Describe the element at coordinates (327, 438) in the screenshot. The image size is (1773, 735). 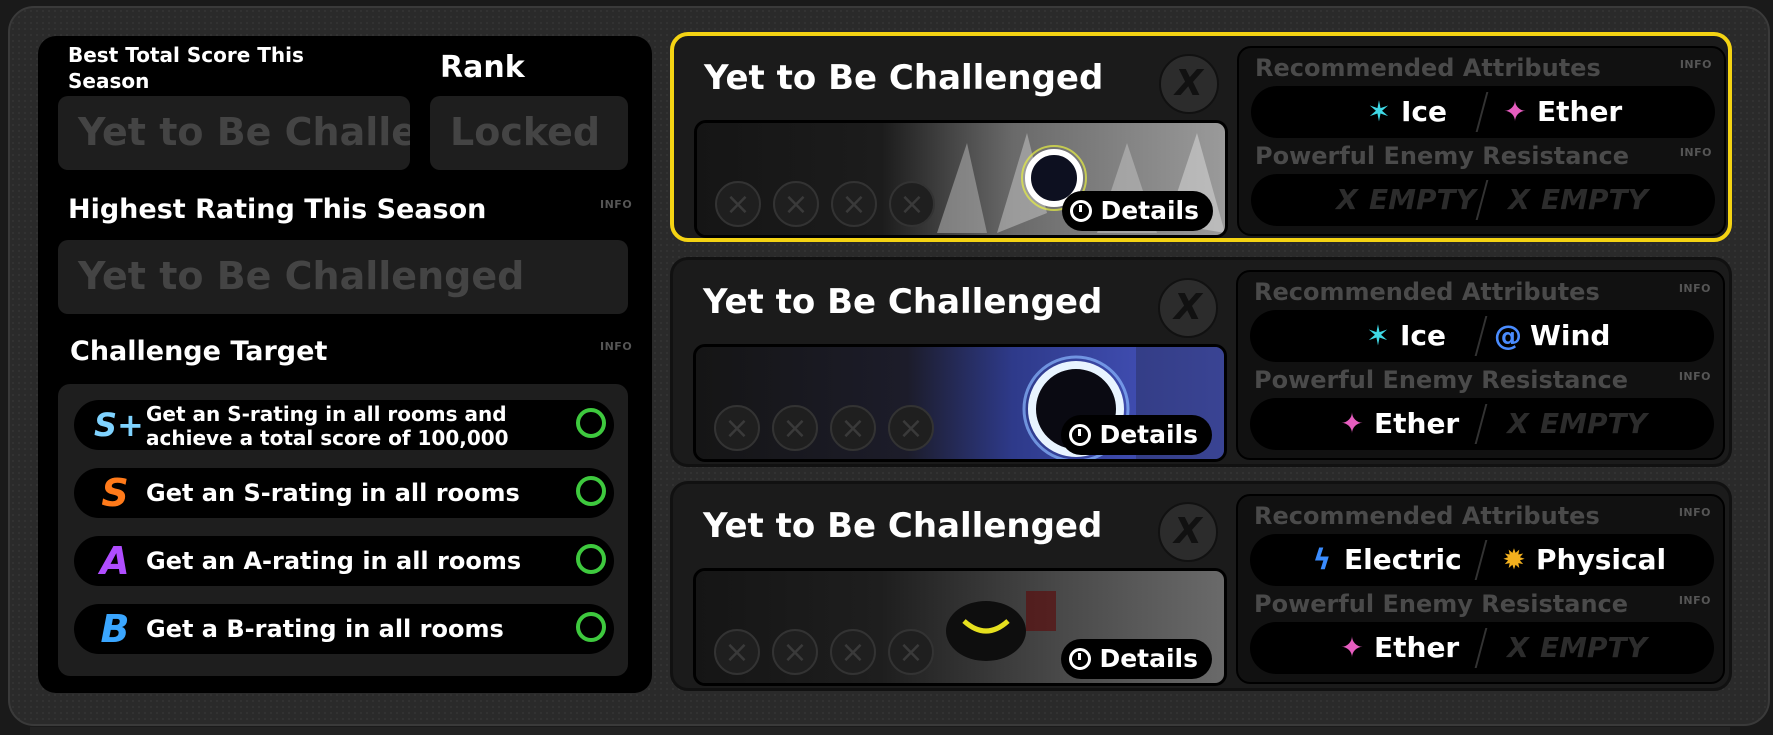
I see `target-text-line-2: achieve a total score of 100,000` at that location.